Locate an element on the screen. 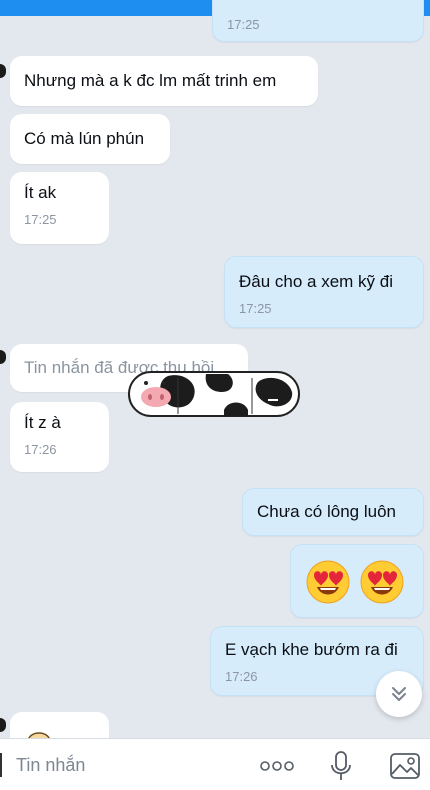  message-incoming-partial is located at coordinates (59, 725).